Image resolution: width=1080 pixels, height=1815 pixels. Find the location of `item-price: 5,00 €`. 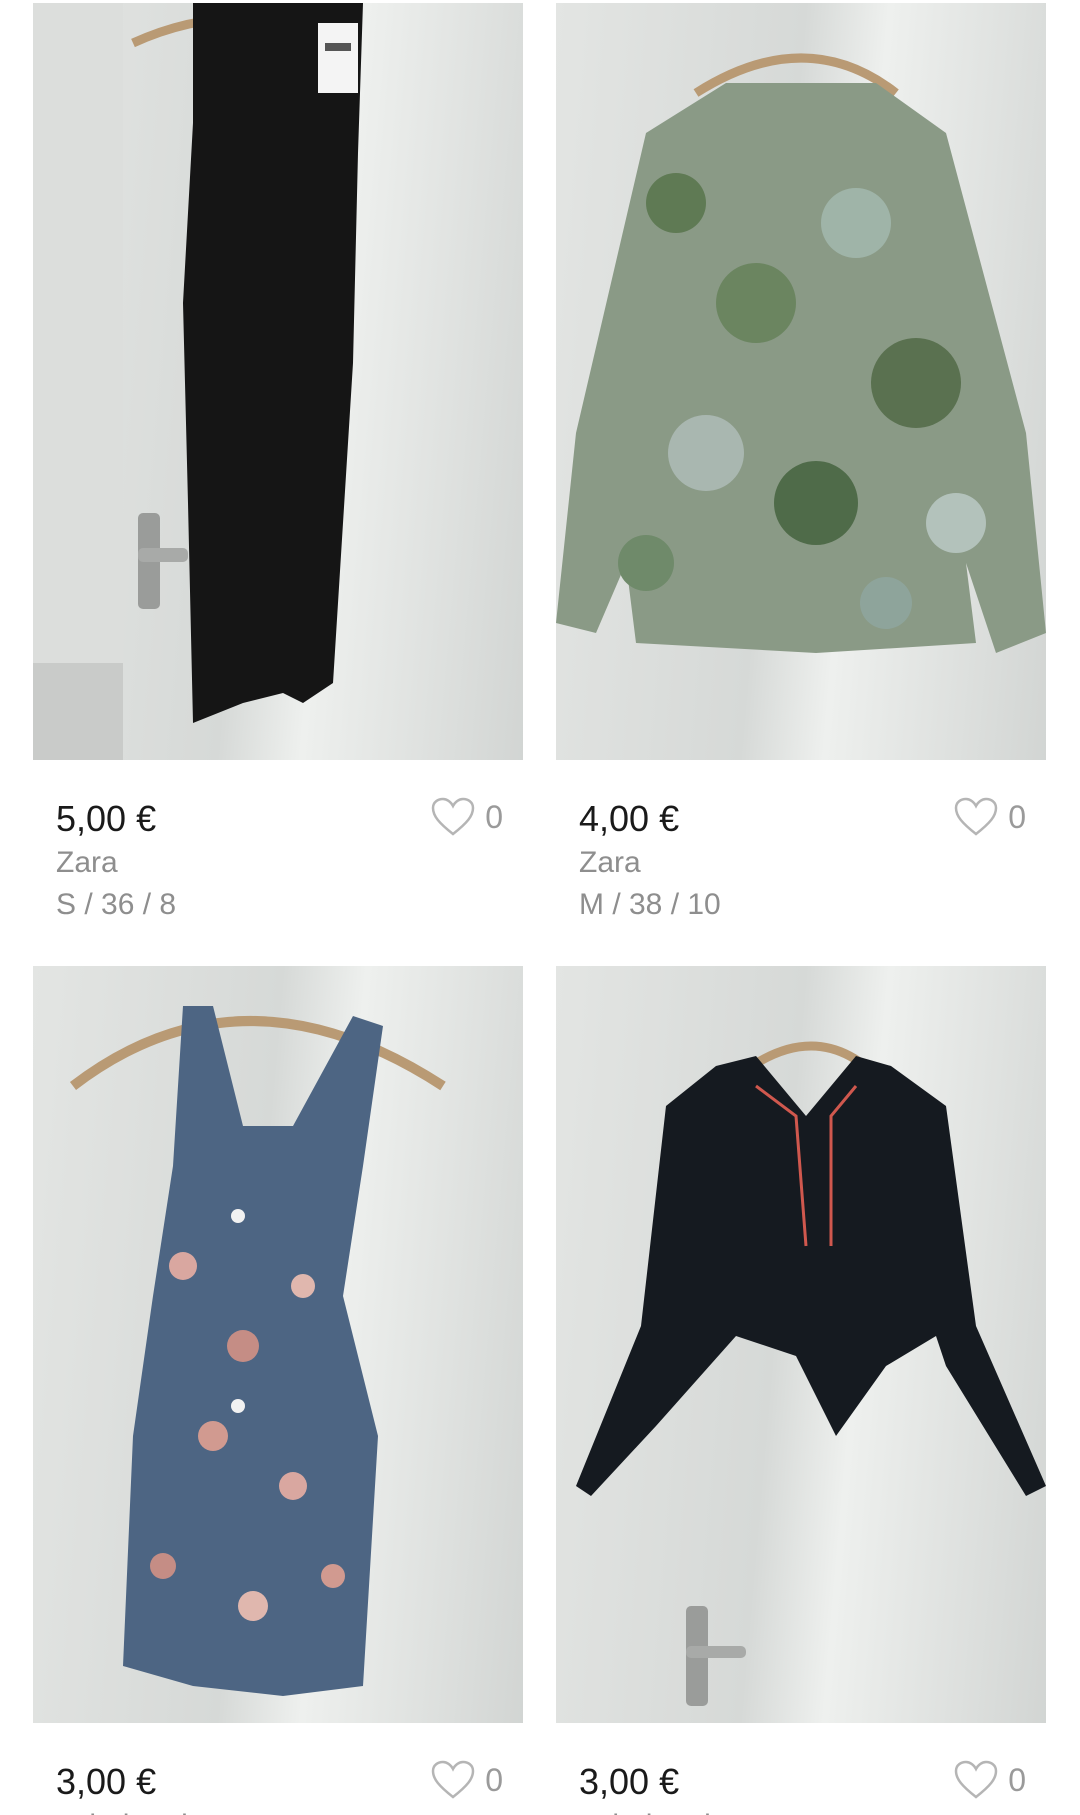

item-price: 5,00 € is located at coordinates (106, 818).